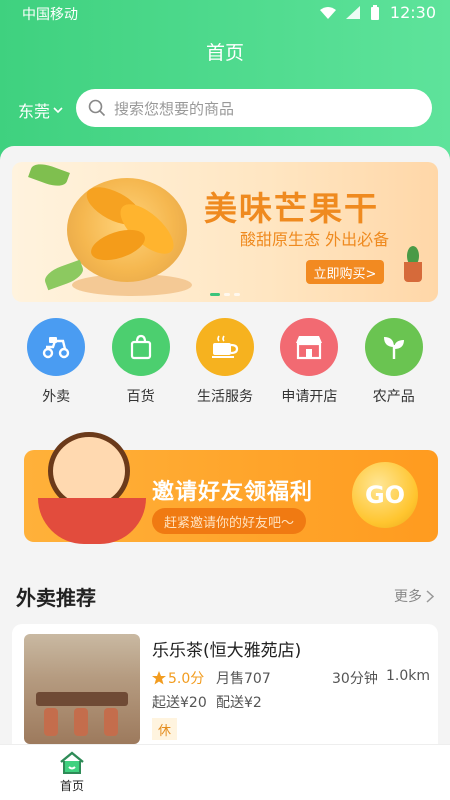 The image size is (450, 800). Describe the element at coordinates (72, 762) in the screenshot. I see `home-icon` at that location.